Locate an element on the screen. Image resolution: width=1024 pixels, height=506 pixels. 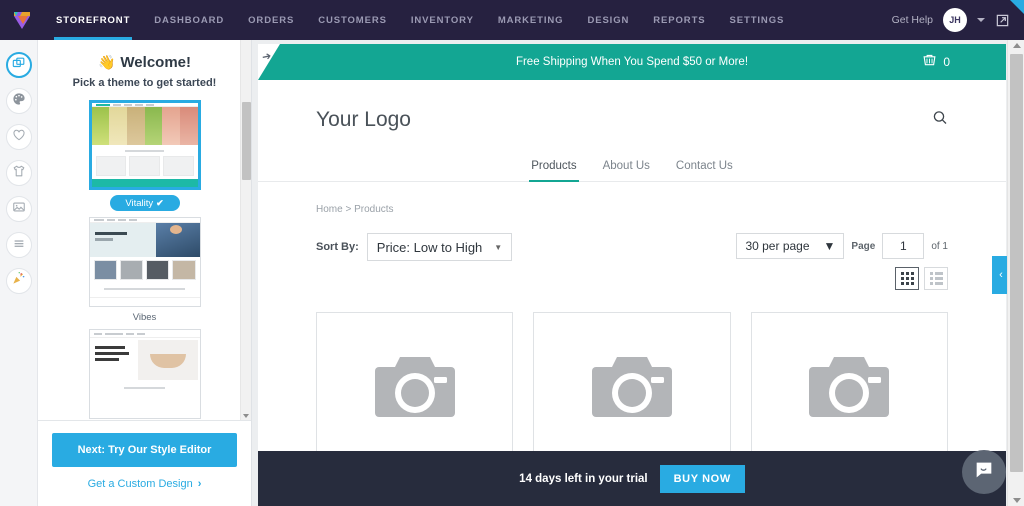
page-scrollbar is located at coordinates (1015, 273).